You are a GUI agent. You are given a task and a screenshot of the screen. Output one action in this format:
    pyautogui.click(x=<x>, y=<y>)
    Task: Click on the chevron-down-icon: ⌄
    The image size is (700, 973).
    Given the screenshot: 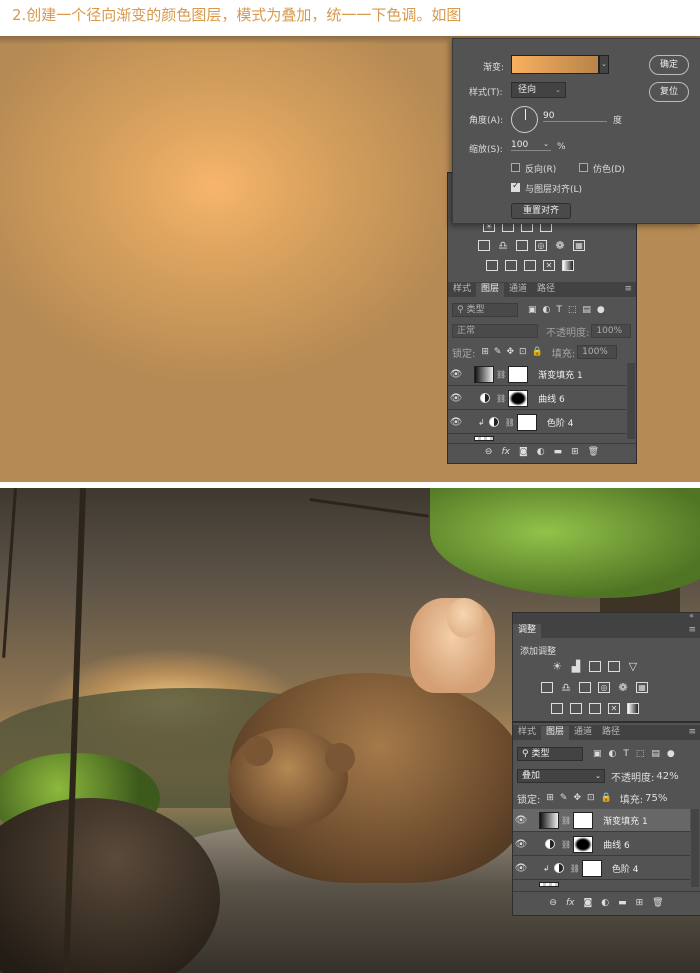 What is the action you would take?
    pyautogui.click(x=546, y=144)
    